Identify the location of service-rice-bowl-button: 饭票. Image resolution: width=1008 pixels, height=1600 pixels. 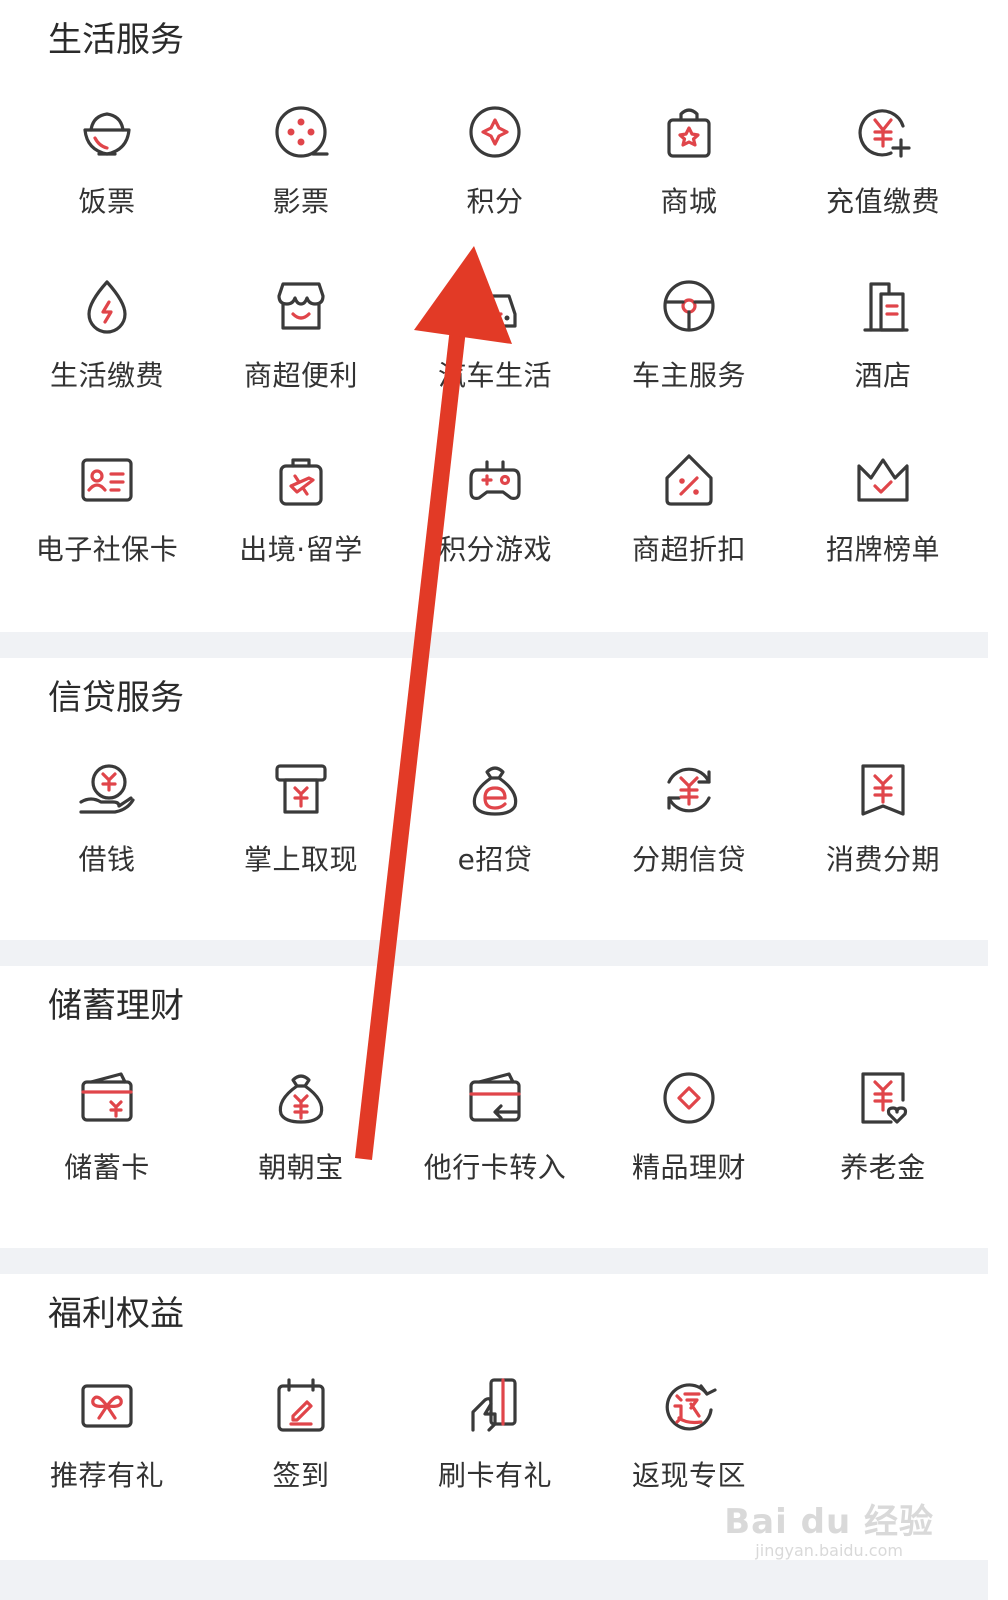
(107, 170).